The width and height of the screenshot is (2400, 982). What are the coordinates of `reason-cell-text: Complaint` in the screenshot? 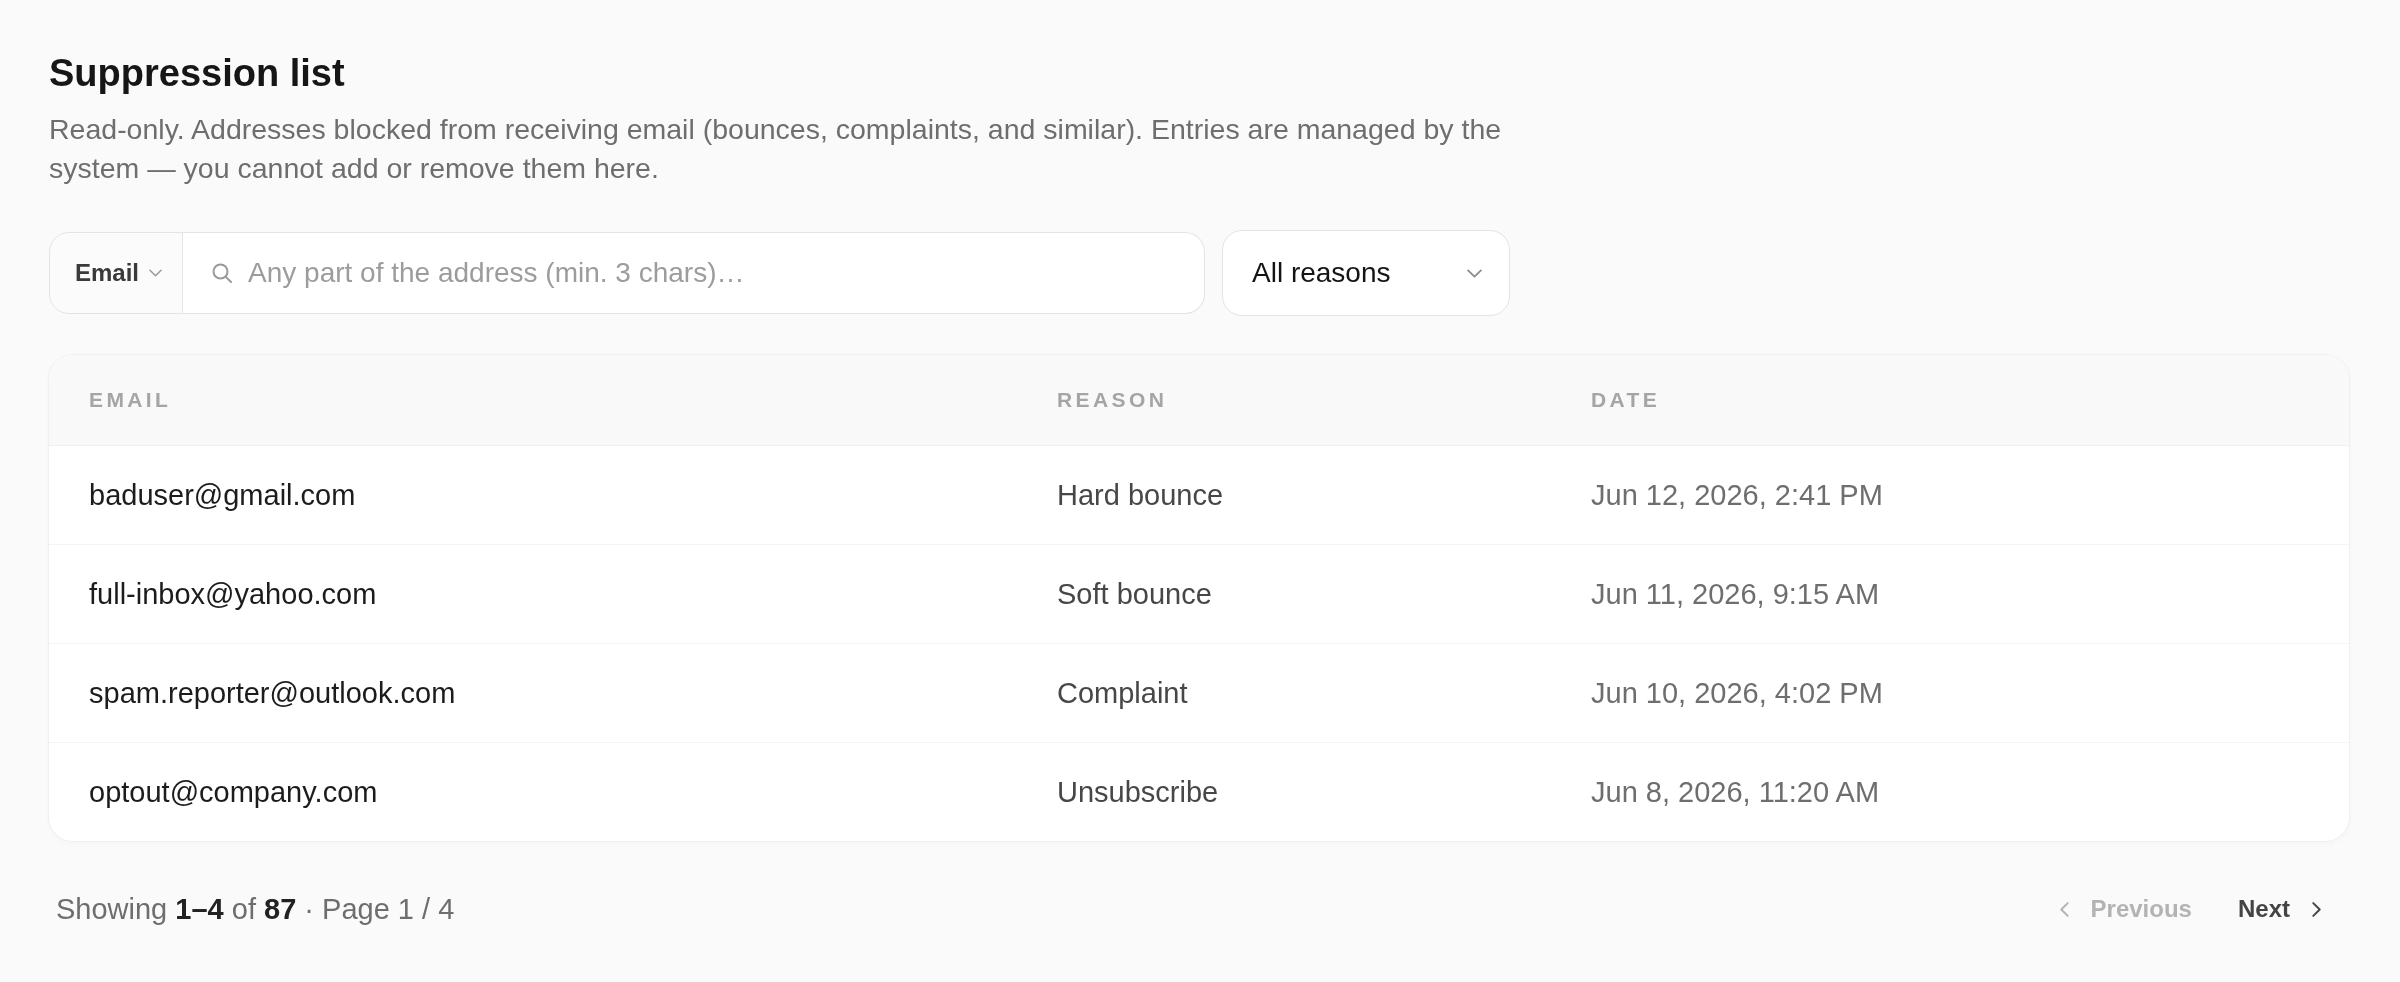 It's located at (1122, 693).